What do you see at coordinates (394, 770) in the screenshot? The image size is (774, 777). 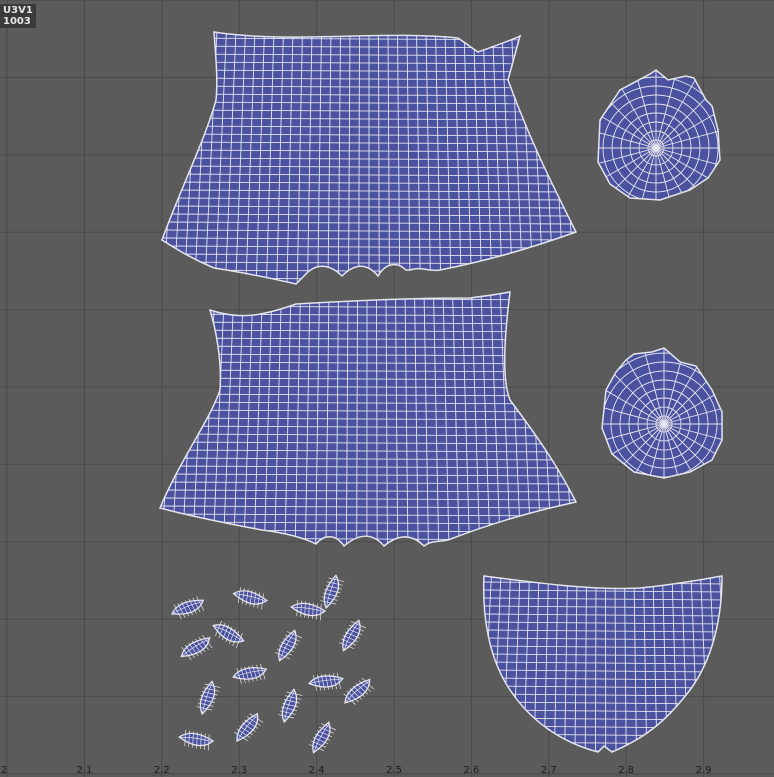 I see `u-axis-tick-label: 2.5` at bounding box center [394, 770].